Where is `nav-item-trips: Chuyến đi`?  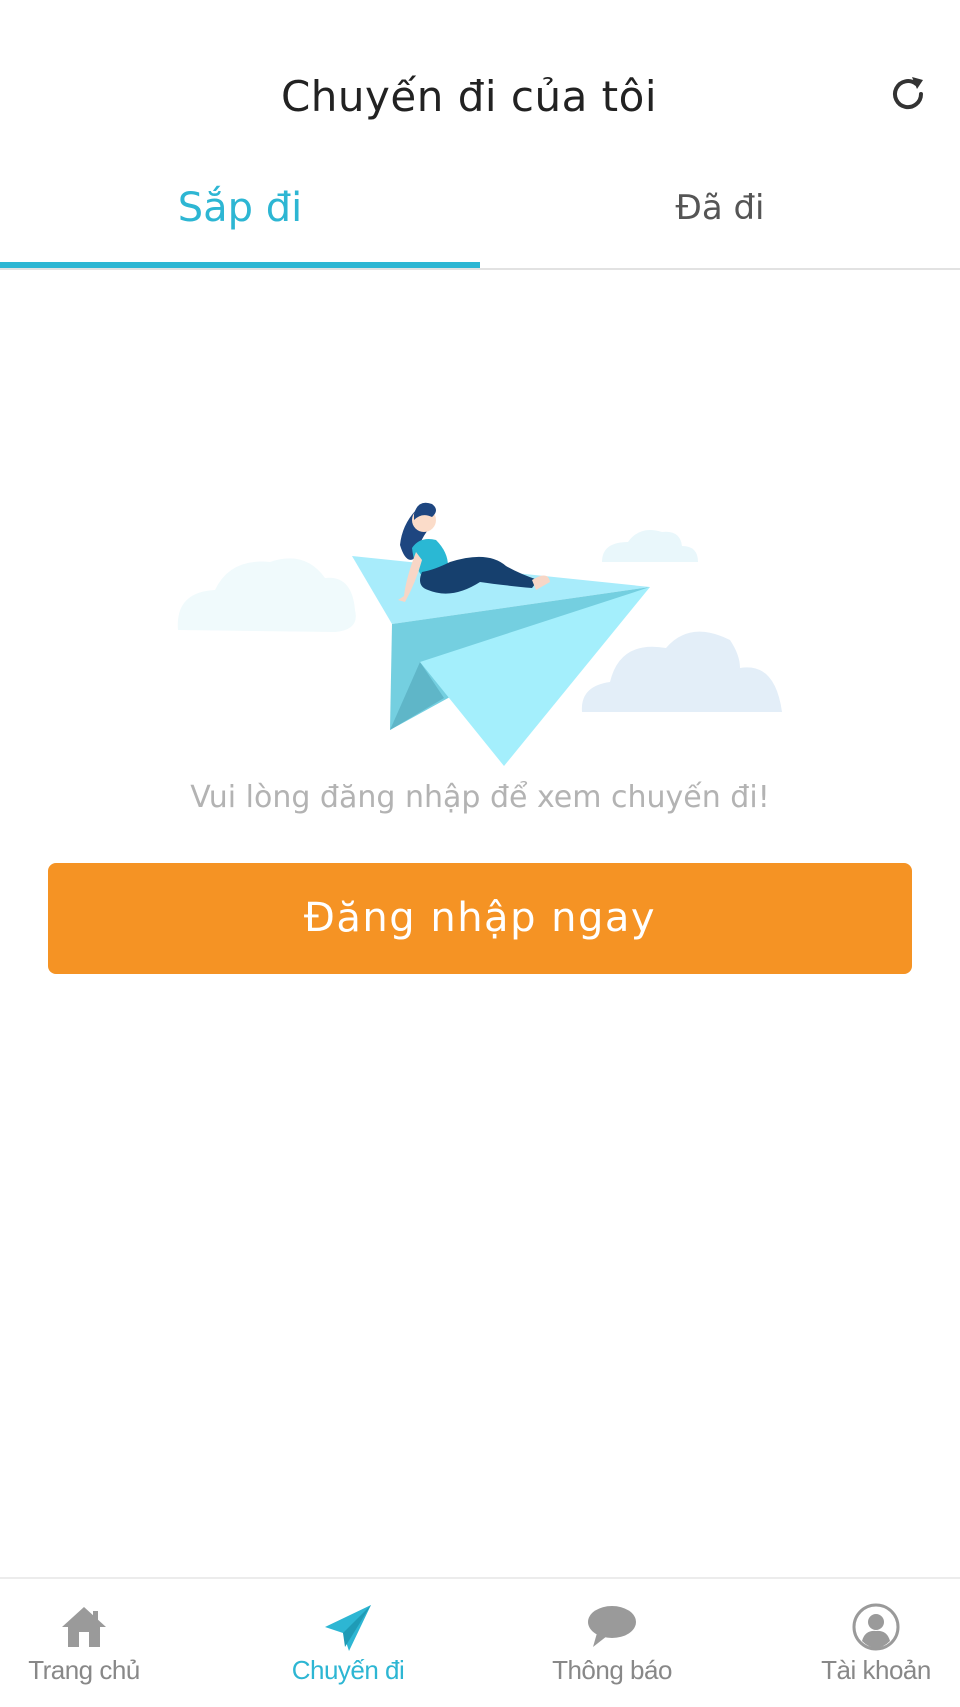
nav-item-trips: Chuyến đi is located at coordinates (348, 1643).